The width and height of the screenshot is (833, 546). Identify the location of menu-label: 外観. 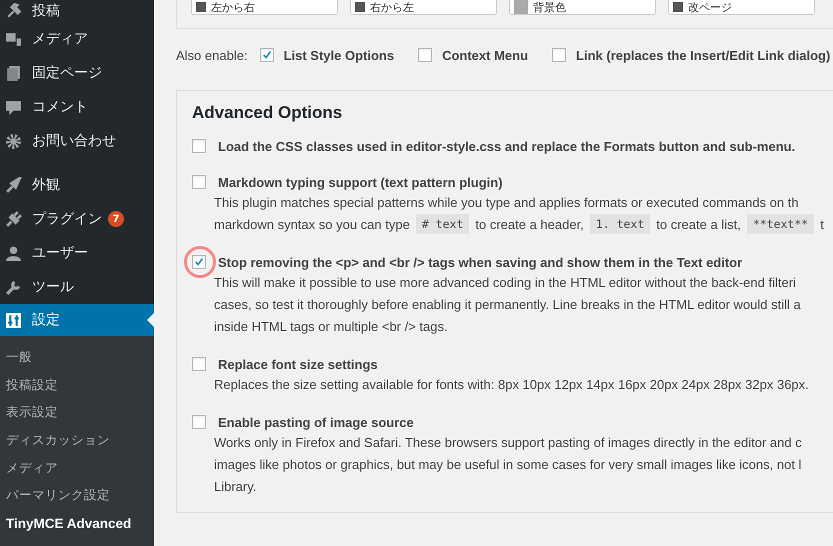
(46, 185).